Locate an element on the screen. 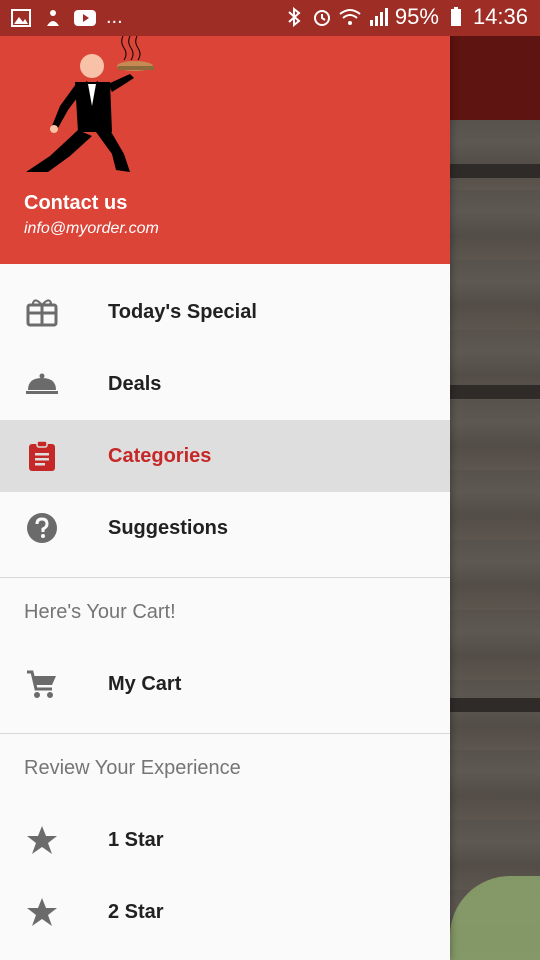 Image resolution: width=540 pixels, height=960 pixels. battery-icon is located at coordinates (456, 17).